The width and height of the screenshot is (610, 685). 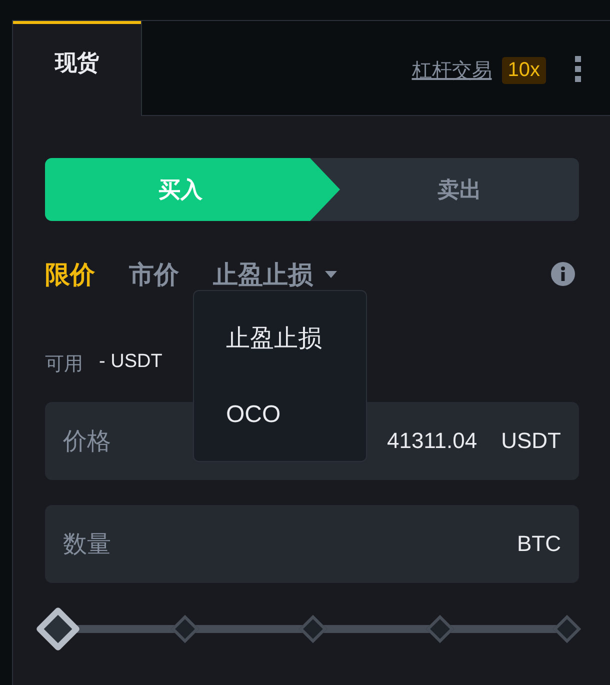 What do you see at coordinates (531, 441) in the screenshot?
I see `field-unit: USDT` at bounding box center [531, 441].